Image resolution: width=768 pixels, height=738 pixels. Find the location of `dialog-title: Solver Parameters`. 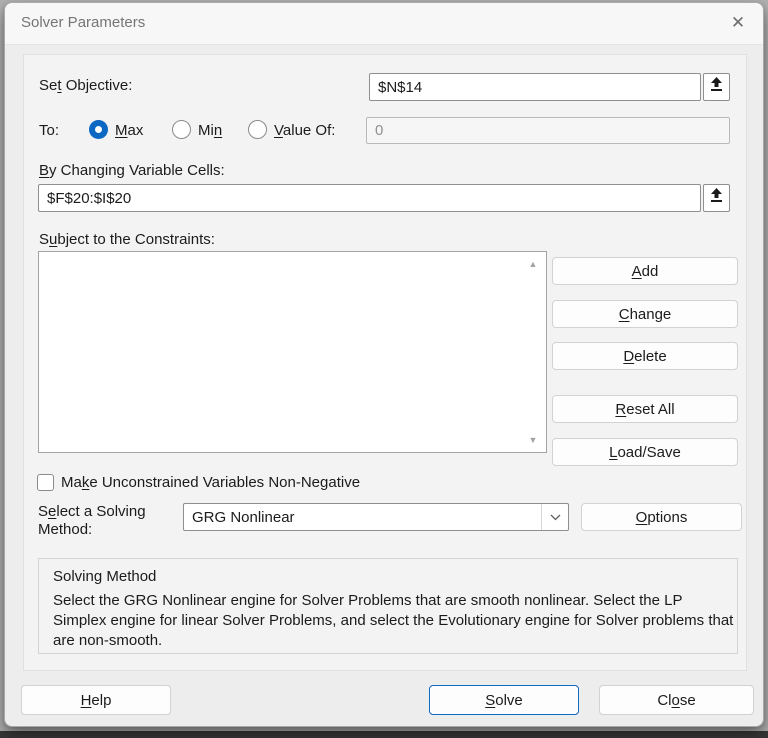

dialog-title: Solver Parameters is located at coordinates (83, 22).